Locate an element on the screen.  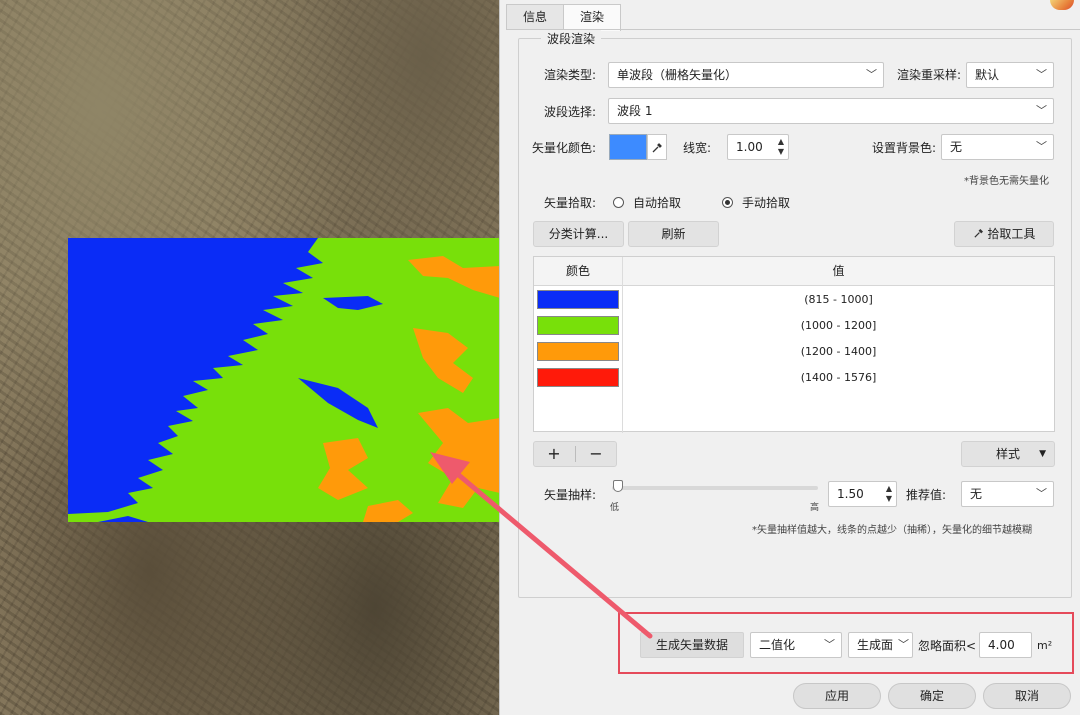
highlight-box is located at coordinates (846, 643).